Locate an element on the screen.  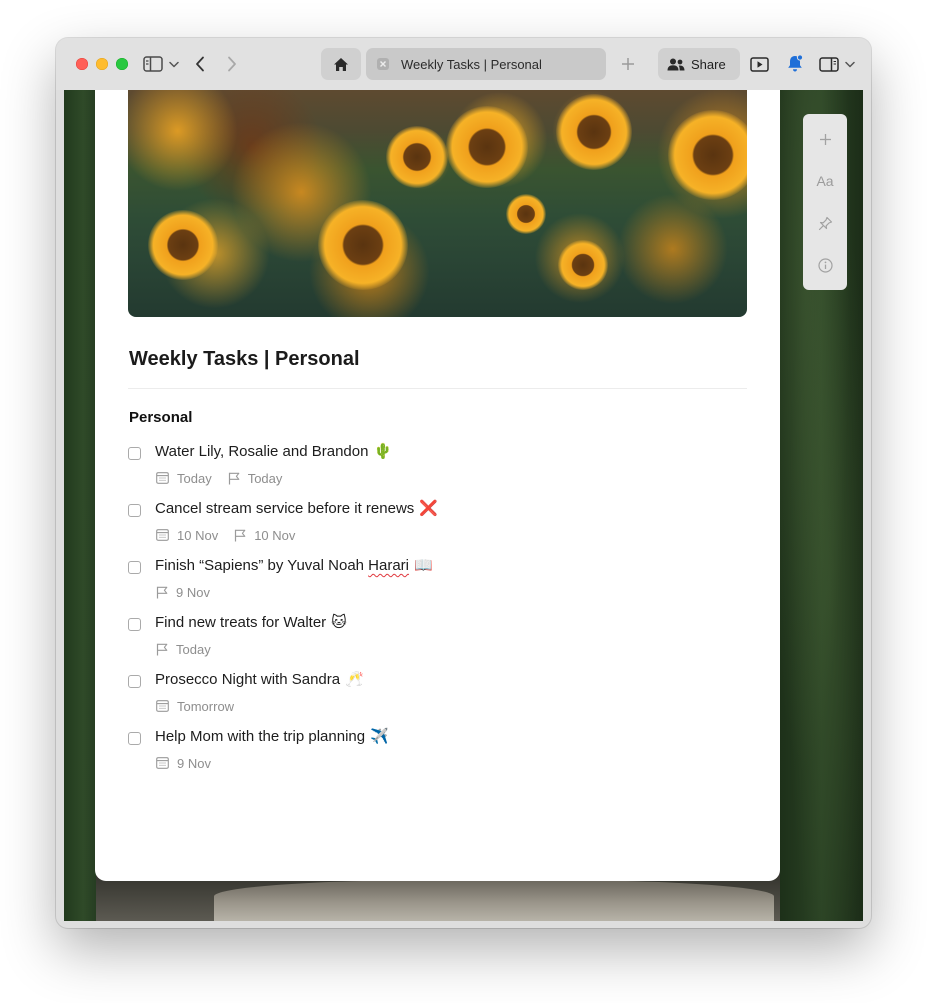
sidebar-right-icon is located at coordinates (829, 64).